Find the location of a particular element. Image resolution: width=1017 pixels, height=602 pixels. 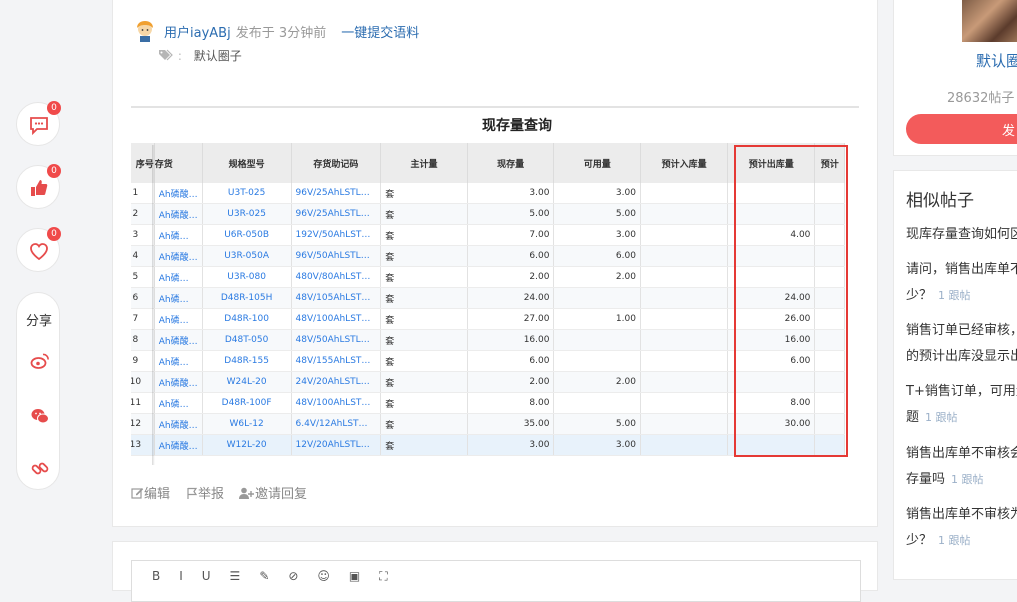

table-cell: W6L-12 is located at coordinates (247, 424).